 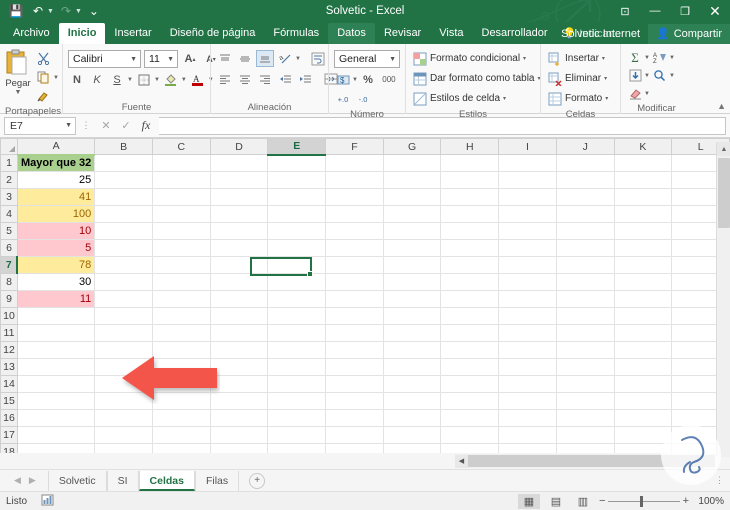 What do you see at coordinates (43, 58) in the screenshot?
I see `cut-button` at bounding box center [43, 58].